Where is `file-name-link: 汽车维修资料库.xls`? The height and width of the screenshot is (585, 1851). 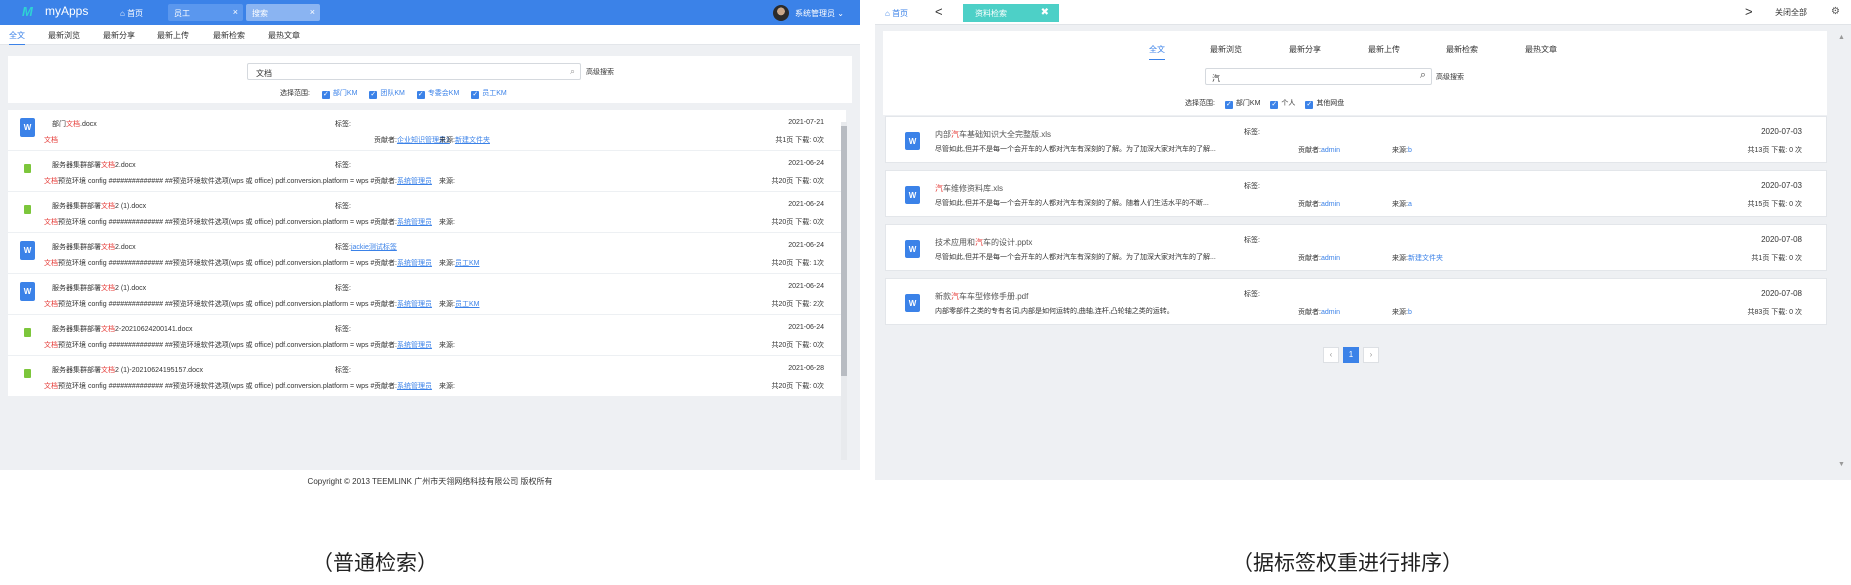
file-name-link: 汽车维修资料库.xls is located at coordinates (969, 188).